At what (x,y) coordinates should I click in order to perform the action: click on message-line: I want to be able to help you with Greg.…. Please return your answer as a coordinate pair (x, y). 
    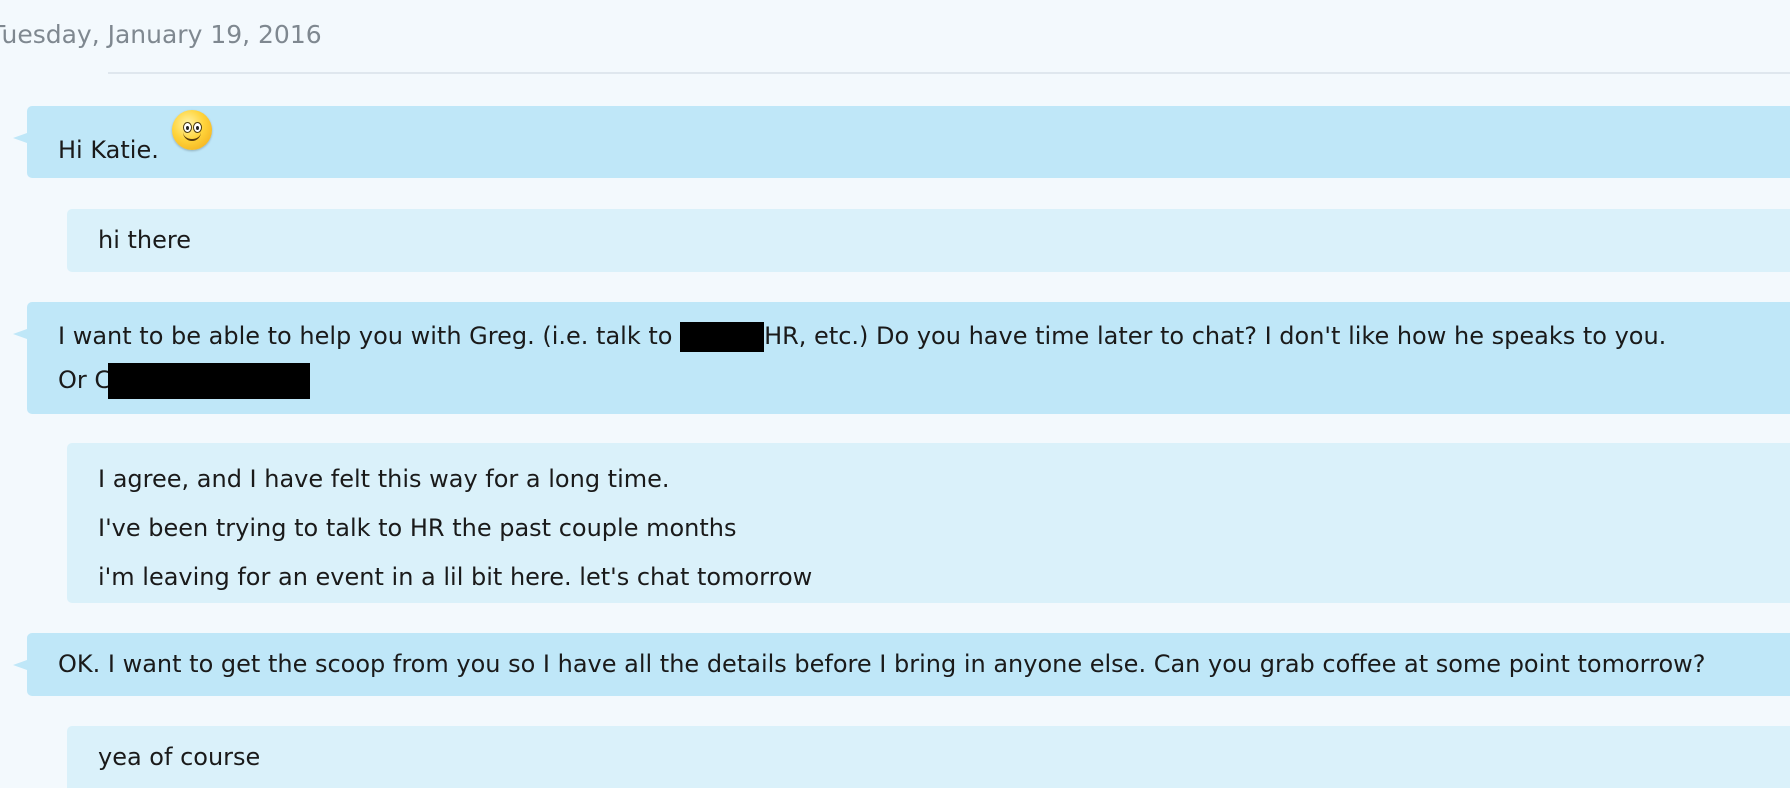
    Looking at the image, I should click on (924, 336).